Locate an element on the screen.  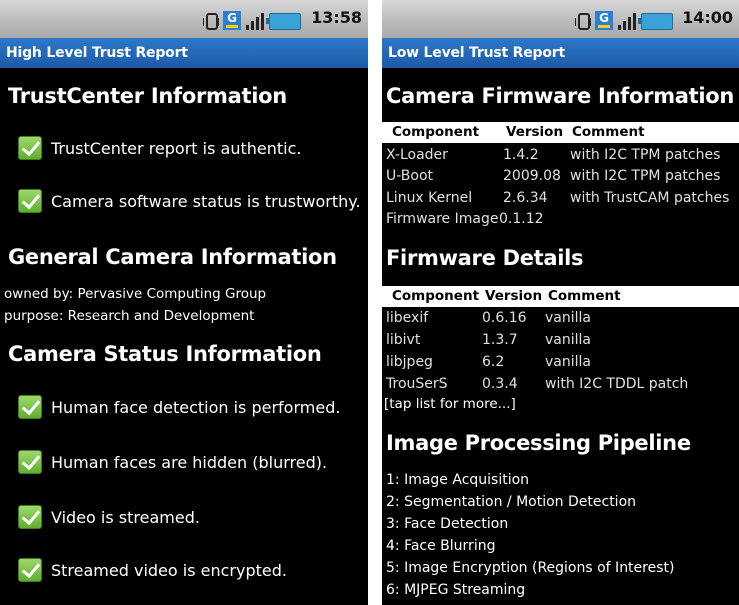
table-row: Firmware Image 0.1.12 is located at coordinates (560, 219).